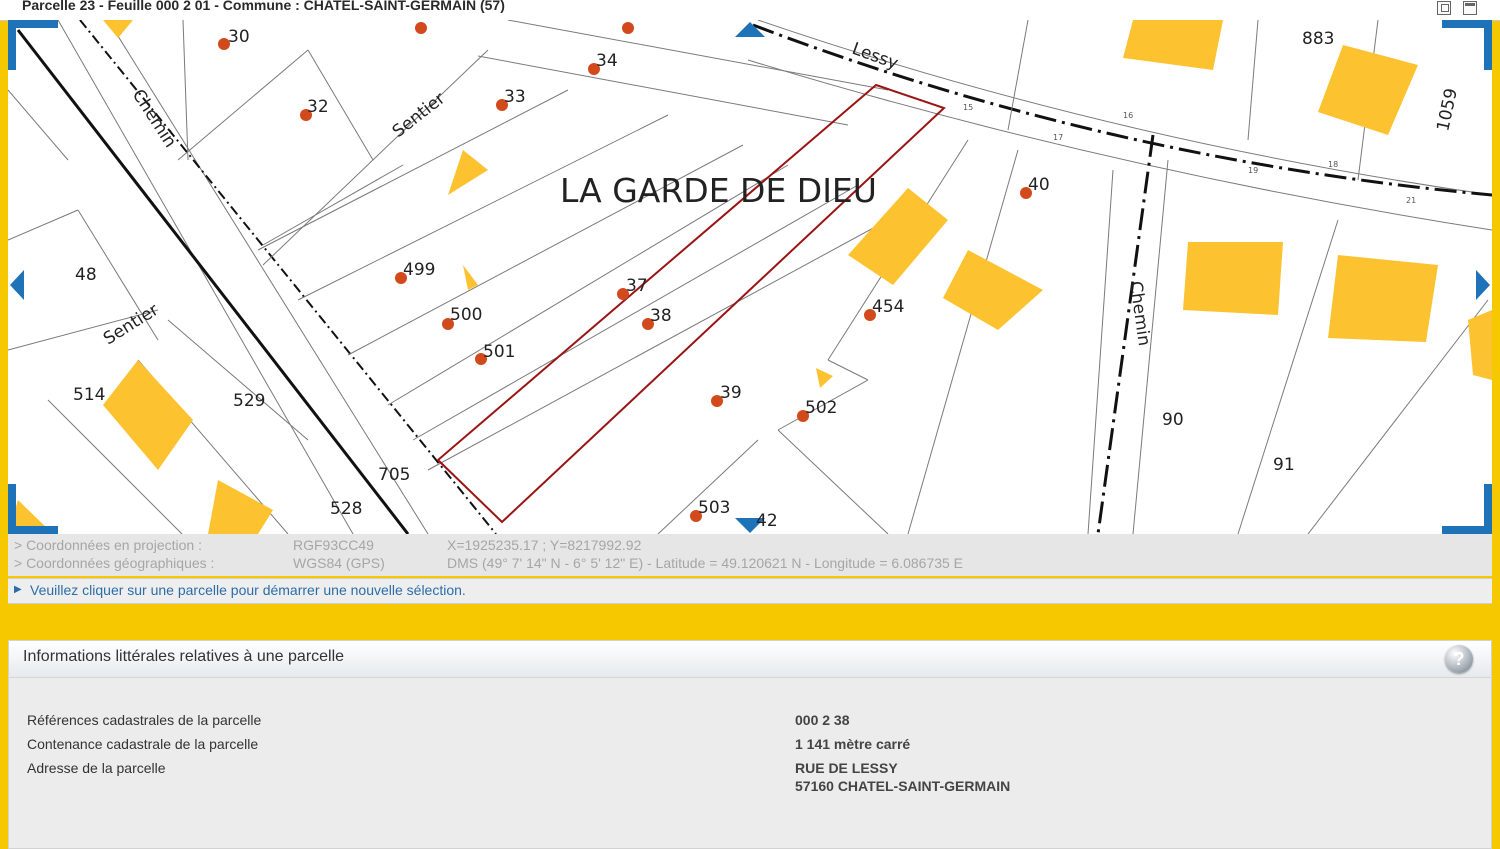 Image resolution: width=1500 pixels, height=849 pixels. What do you see at coordinates (419, 115) in the screenshot?
I see `road-label-sentier-top: Sentier` at bounding box center [419, 115].